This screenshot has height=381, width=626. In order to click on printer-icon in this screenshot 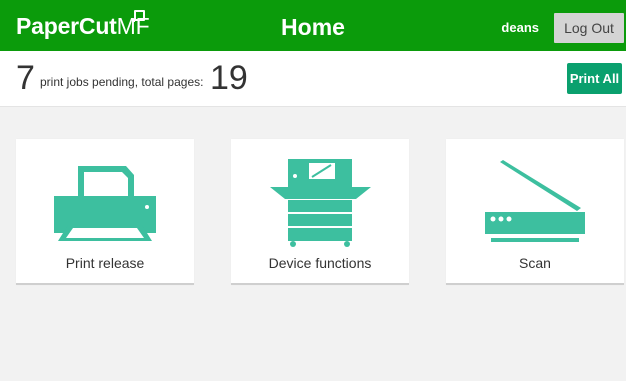, I will do `click(105, 203)`.